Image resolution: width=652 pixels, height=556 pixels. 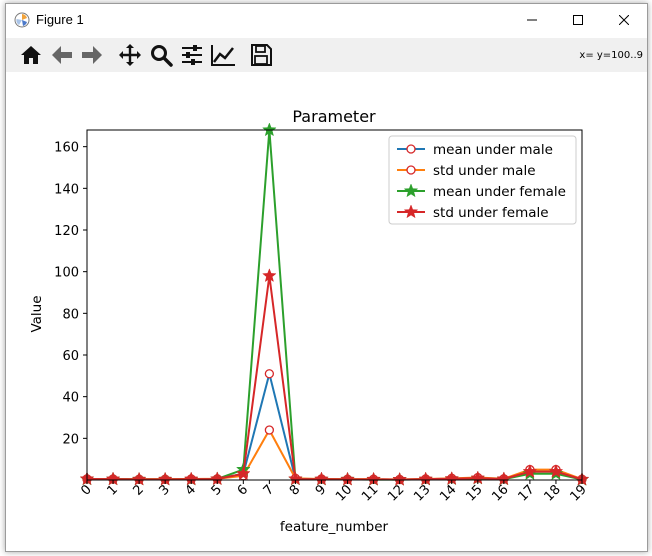 I want to click on move-icon, so click(x=130, y=55).